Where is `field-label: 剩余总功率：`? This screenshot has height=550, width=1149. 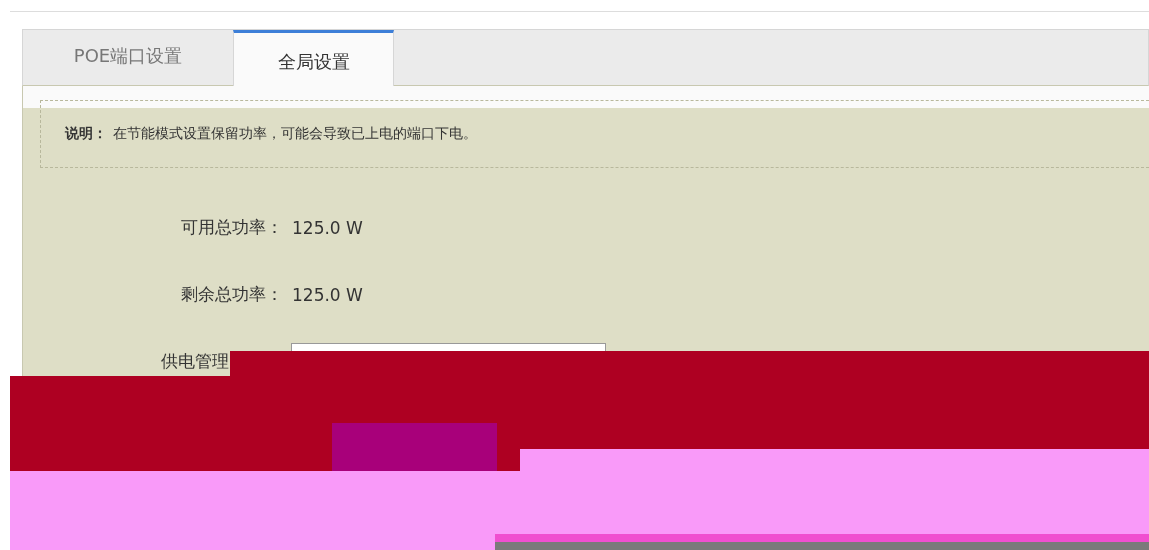 field-label: 剩余总功率： is located at coordinates (232, 294).